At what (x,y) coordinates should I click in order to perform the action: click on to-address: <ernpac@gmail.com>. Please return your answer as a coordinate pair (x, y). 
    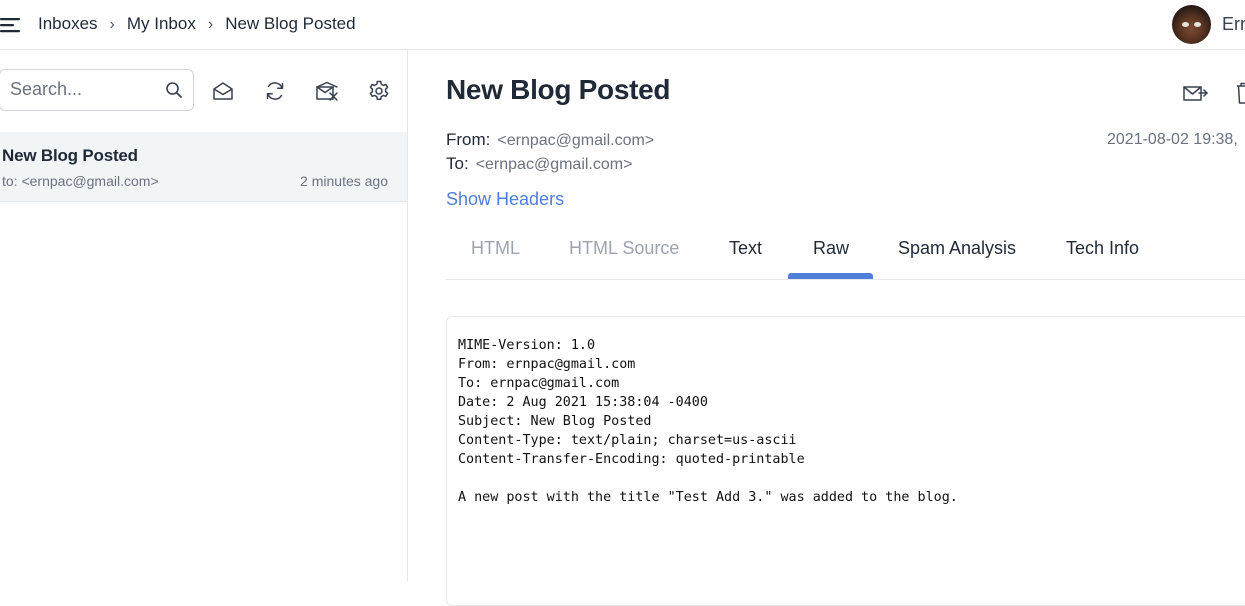
    Looking at the image, I should click on (554, 164).